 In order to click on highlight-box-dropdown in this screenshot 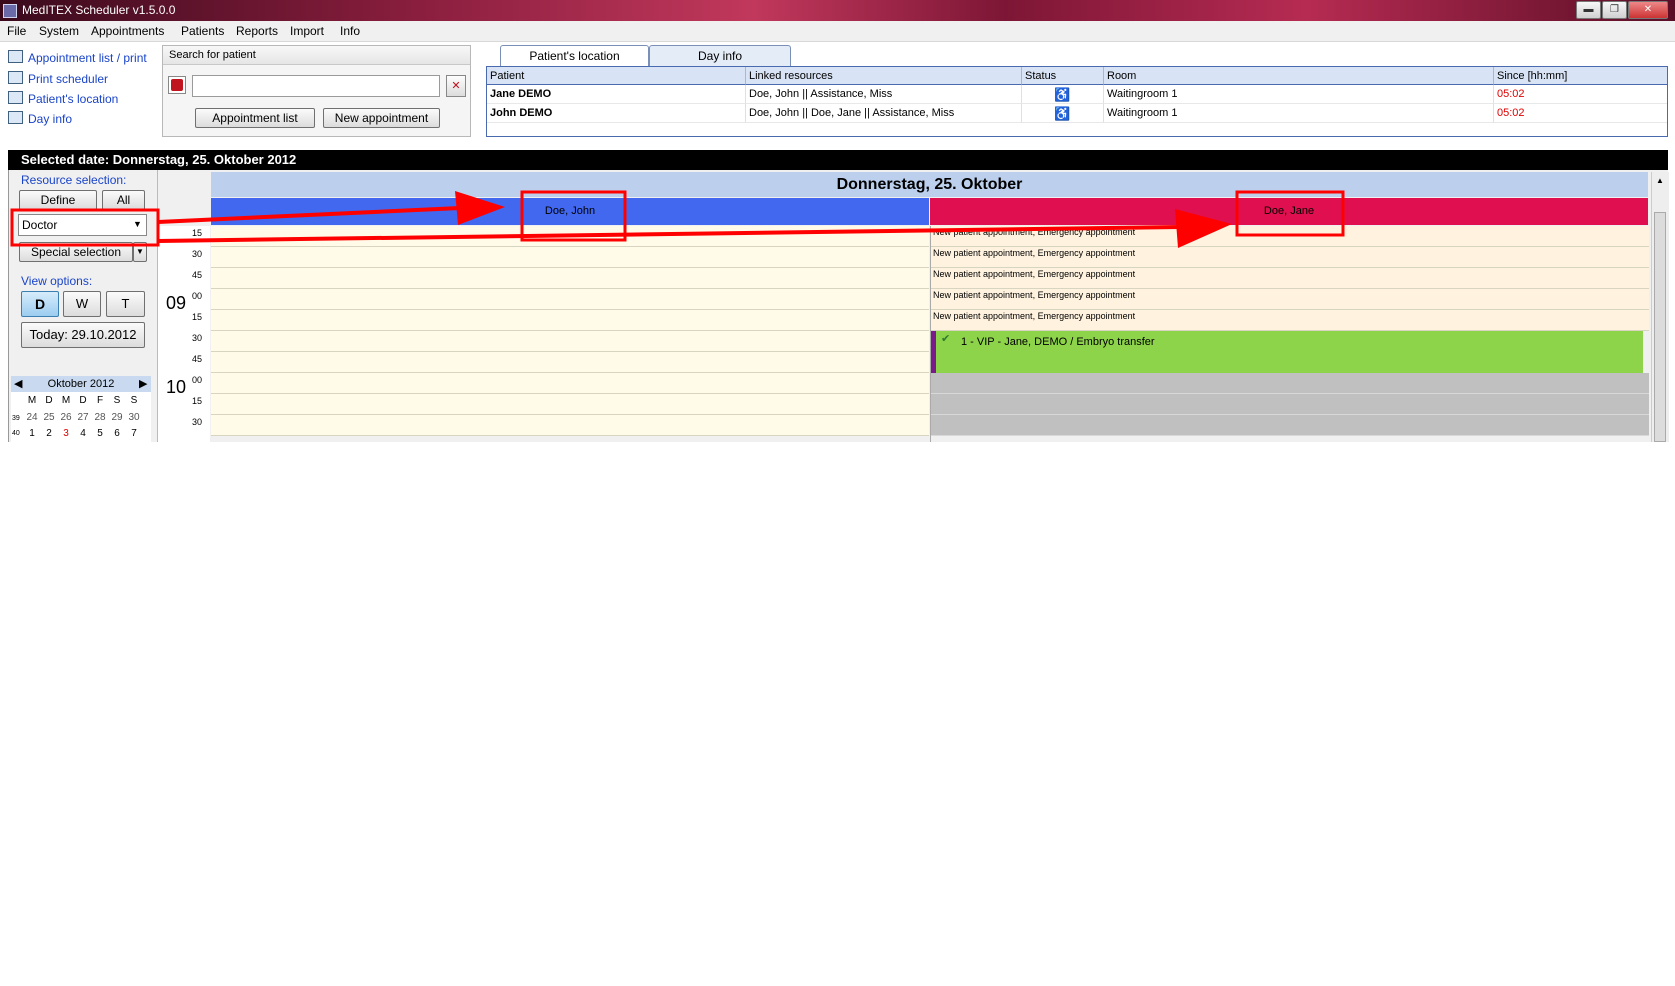, I will do `click(85, 227)`.